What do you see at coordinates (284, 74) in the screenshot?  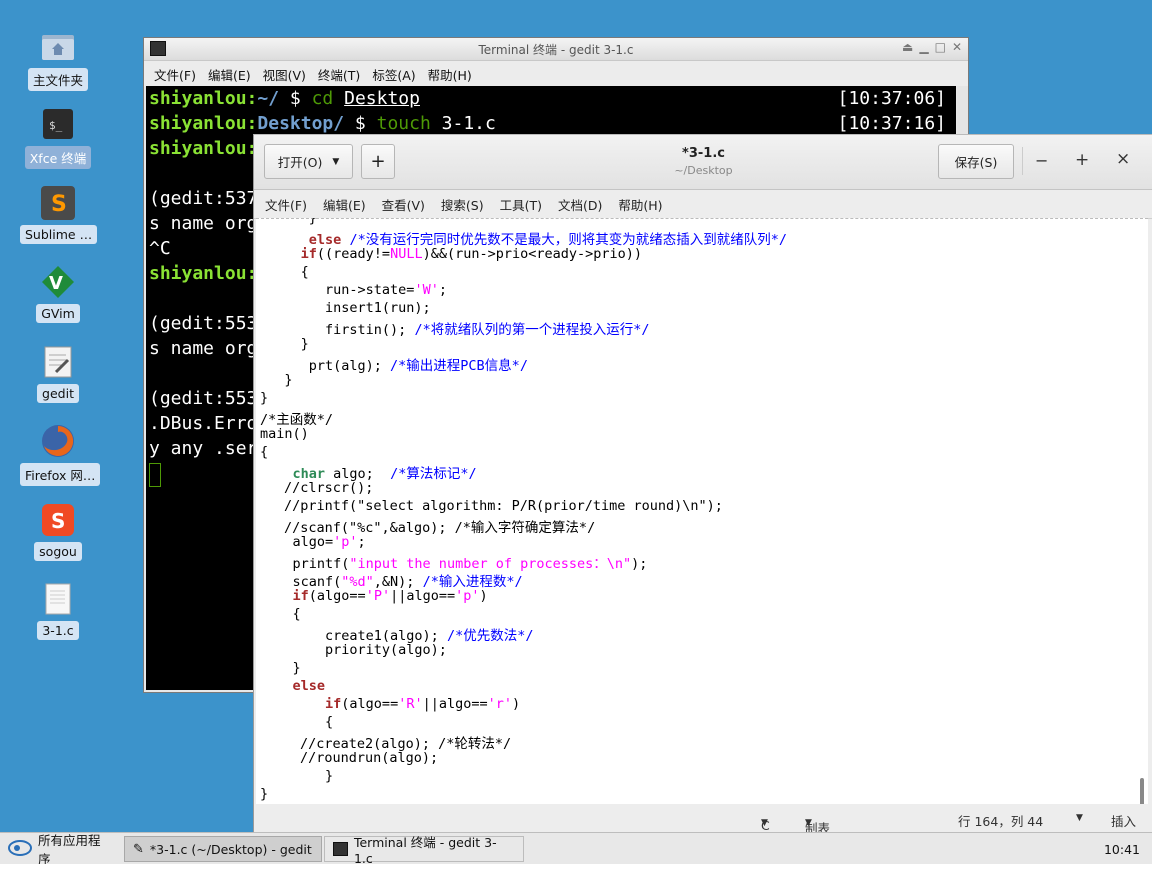 I see `terminal-menu-view: 视图(V)` at bounding box center [284, 74].